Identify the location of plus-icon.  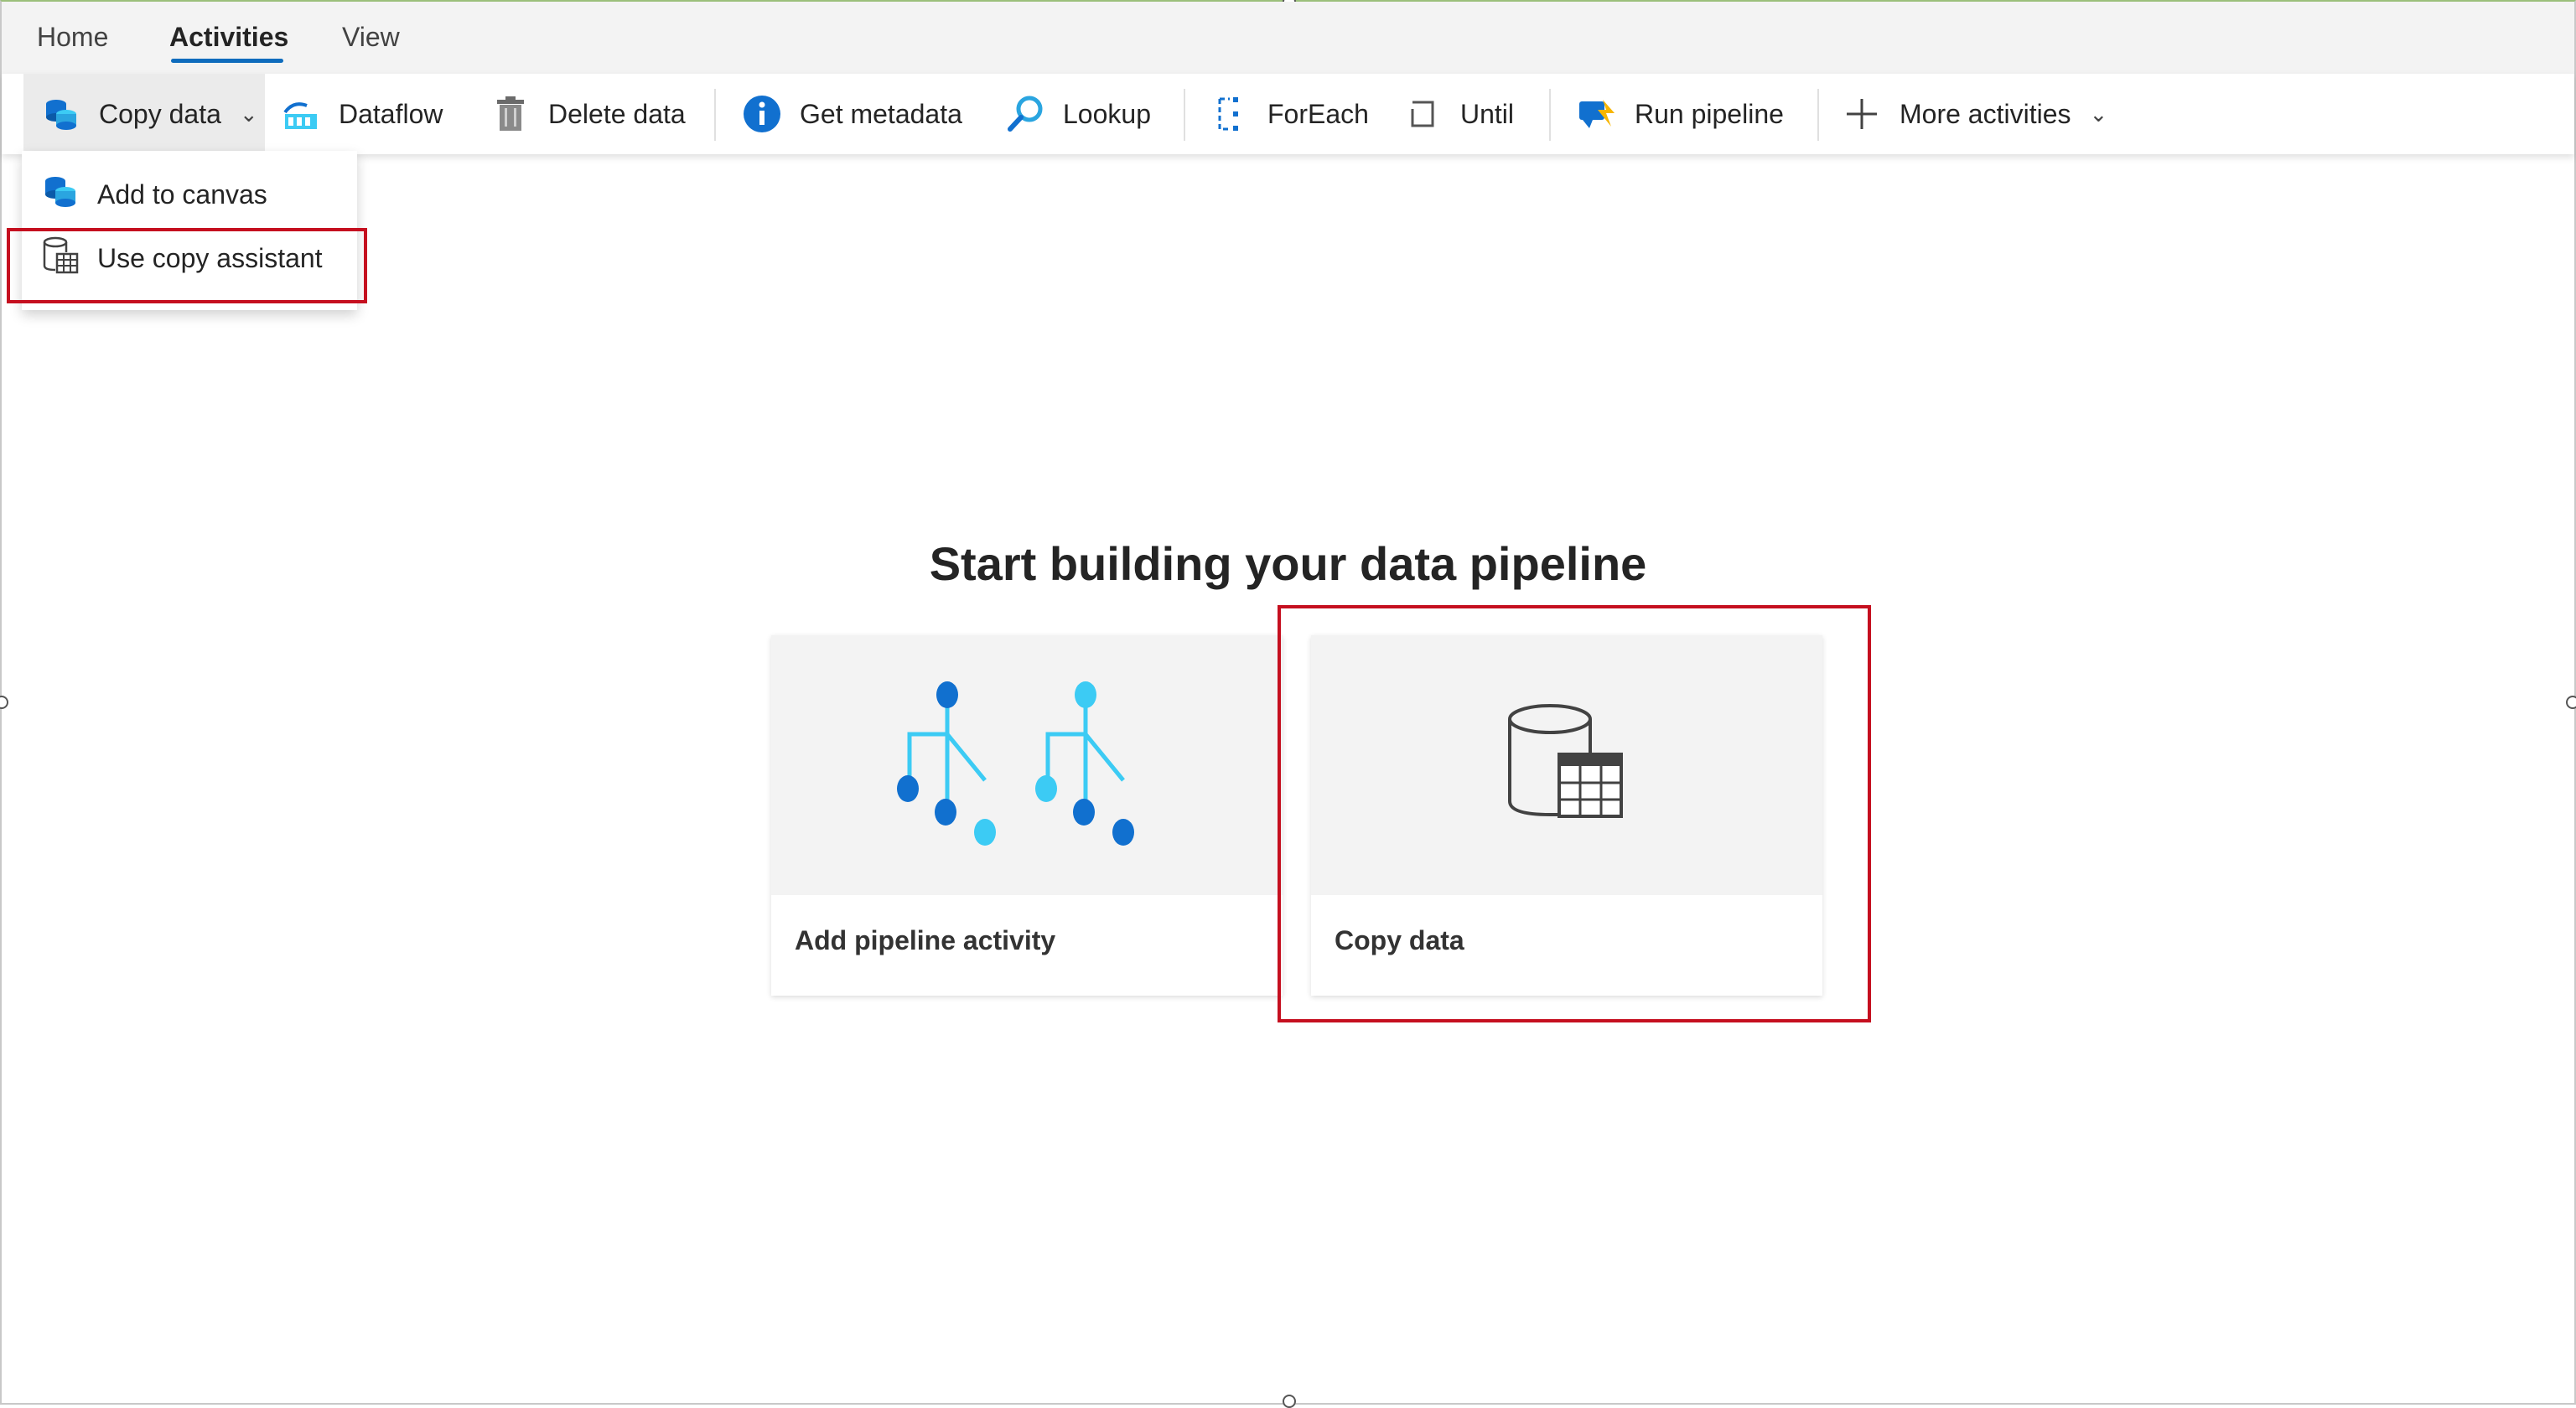
(1862, 114).